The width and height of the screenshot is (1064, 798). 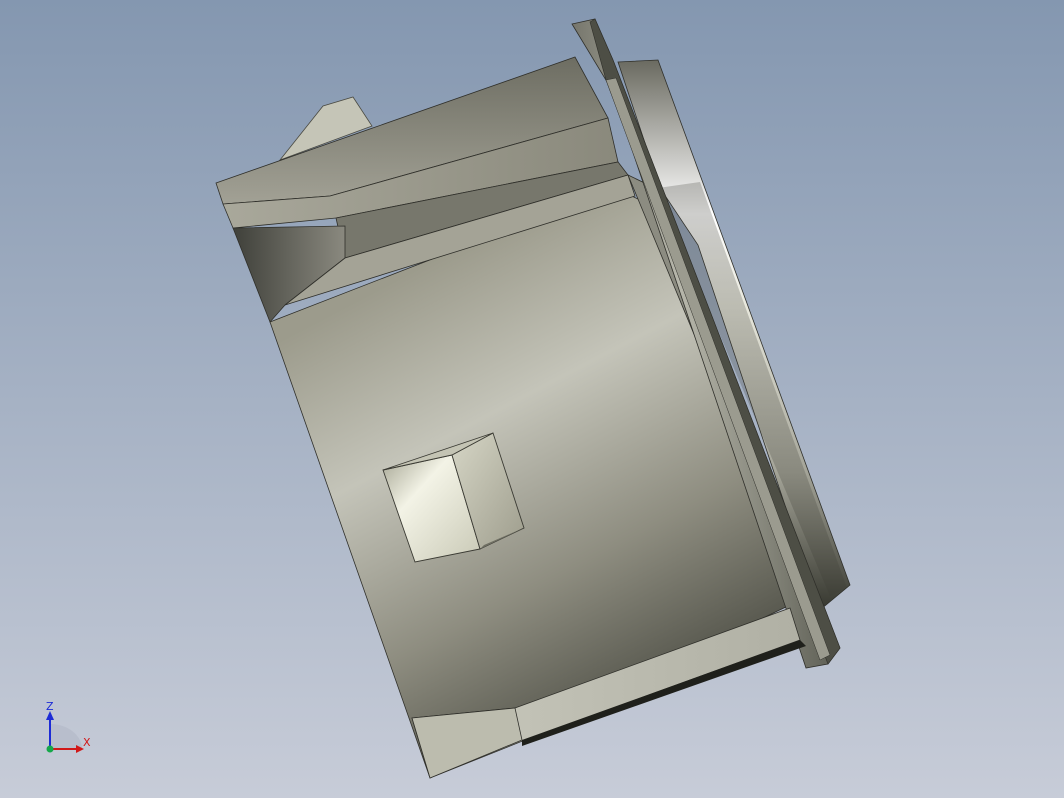 What do you see at coordinates (50, 706) in the screenshot?
I see `z-axis-label: Z` at bounding box center [50, 706].